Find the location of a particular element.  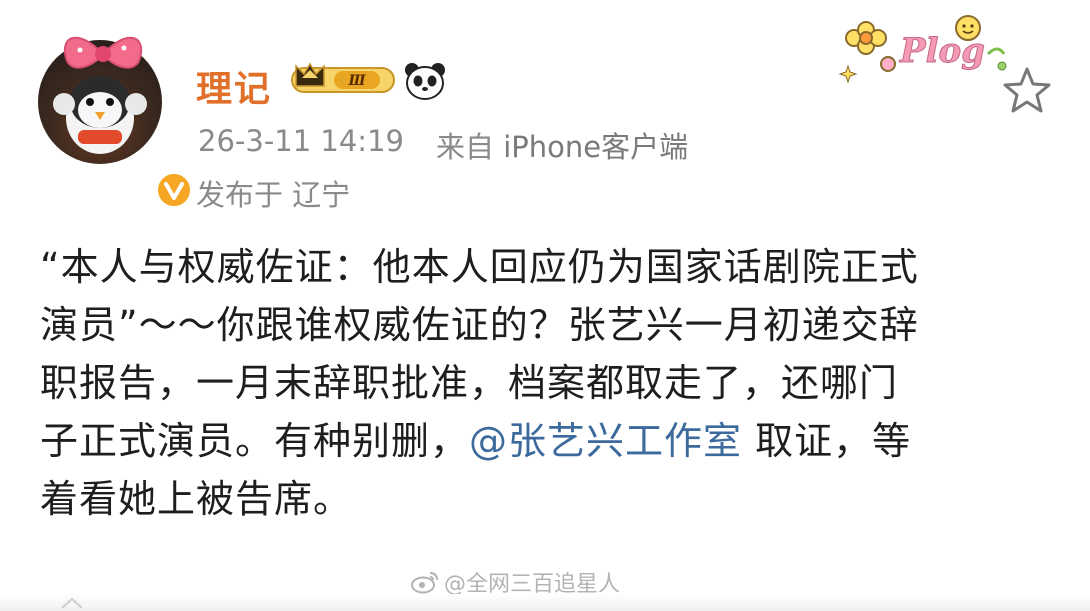

post-line-text: 取证，等 is located at coordinates (827, 441).